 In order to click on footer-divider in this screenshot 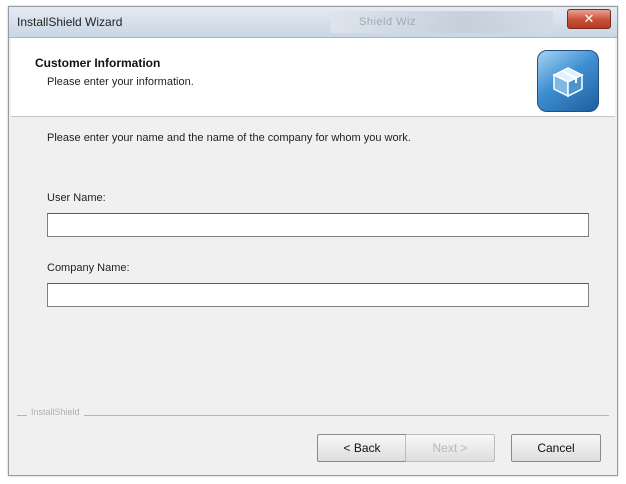, I will do `click(313, 415)`.